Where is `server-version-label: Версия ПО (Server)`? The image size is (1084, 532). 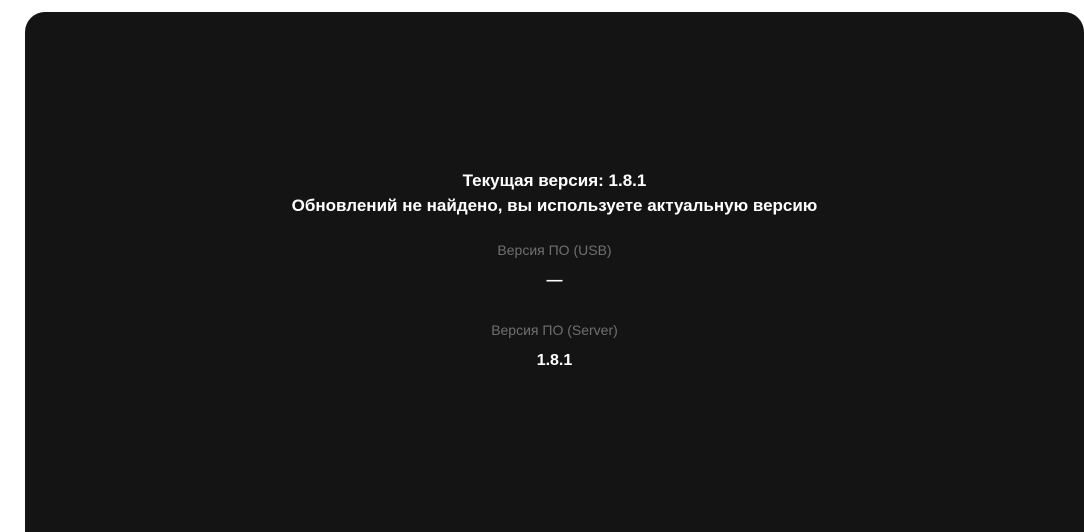 server-version-label: Версия ПО (Server) is located at coordinates (554, 330).